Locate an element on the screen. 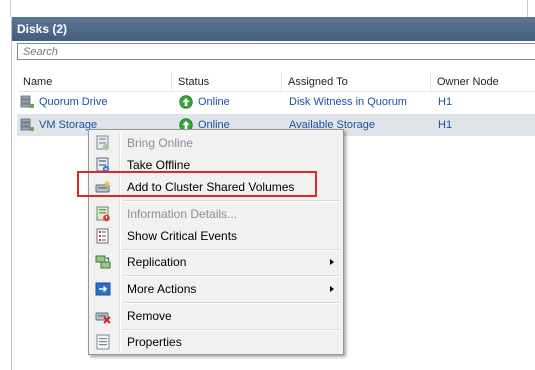  bring-online-icon is located at coordinates (103, 143).